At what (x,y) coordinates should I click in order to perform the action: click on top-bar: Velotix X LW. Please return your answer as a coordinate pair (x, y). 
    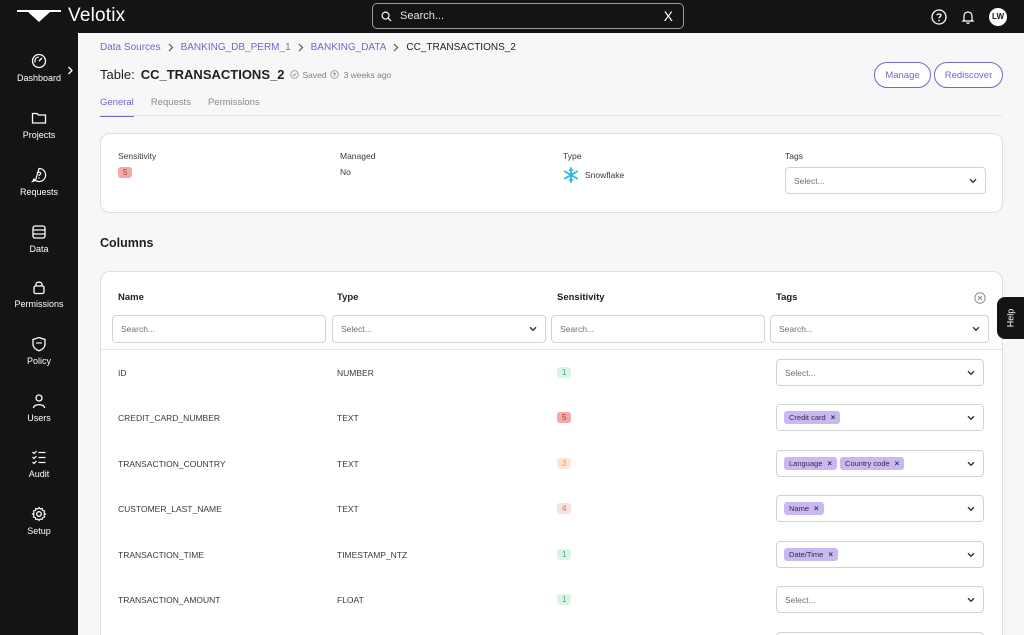
    Looking at the image, I should click on (512, 16).